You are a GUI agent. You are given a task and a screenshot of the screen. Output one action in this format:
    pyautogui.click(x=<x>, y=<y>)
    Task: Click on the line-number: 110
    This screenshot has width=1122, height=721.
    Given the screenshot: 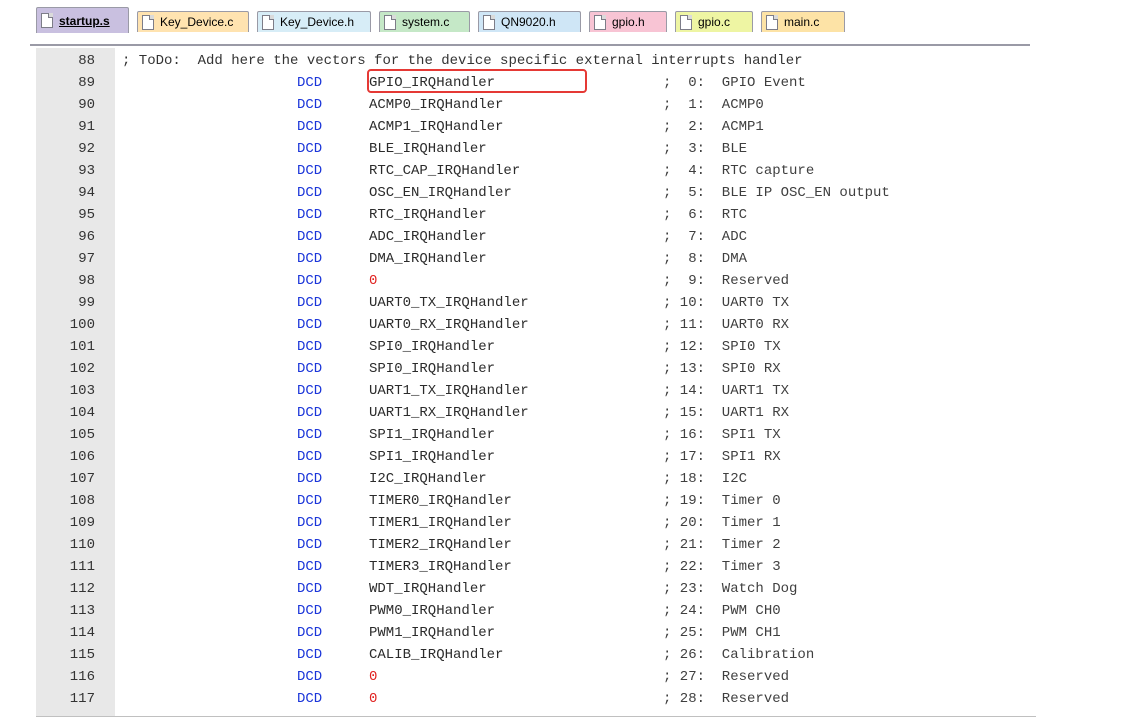 What is the action you would take?
    pyautogui.click(x=82, y=545)
    